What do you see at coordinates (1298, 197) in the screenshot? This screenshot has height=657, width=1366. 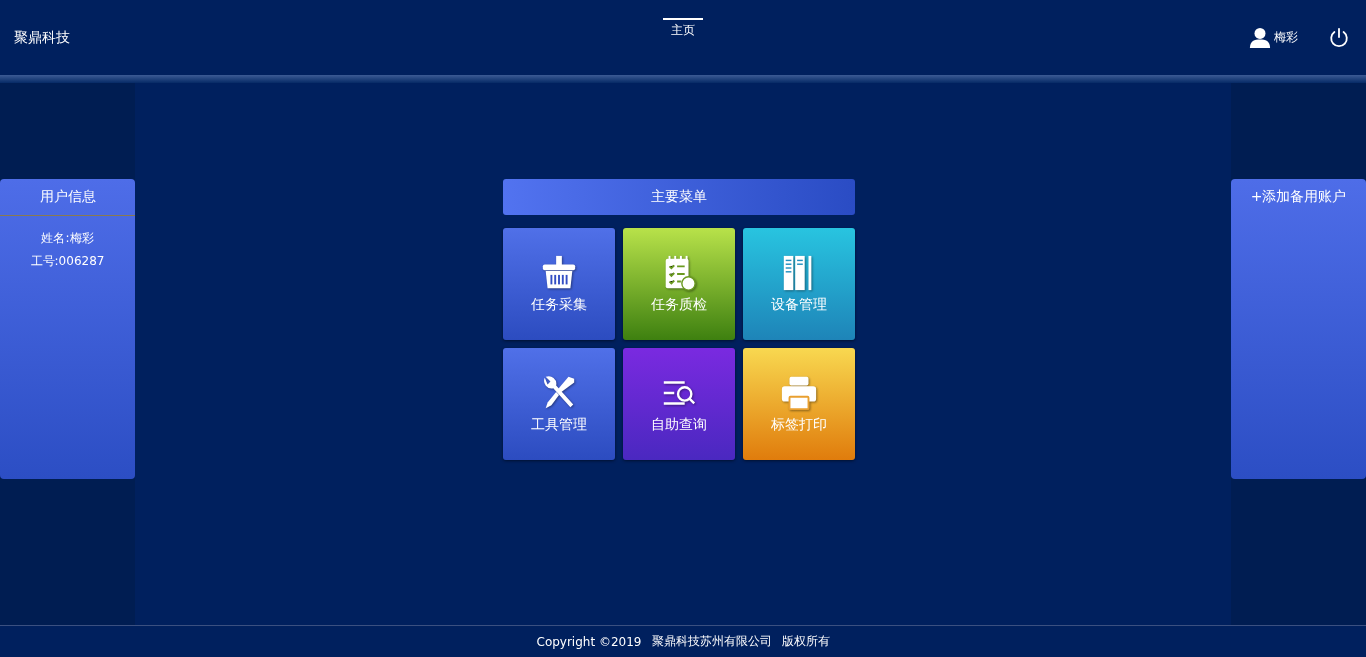 I see `add-account-link: +添加备用账户` at bounding box center [1298, 197].